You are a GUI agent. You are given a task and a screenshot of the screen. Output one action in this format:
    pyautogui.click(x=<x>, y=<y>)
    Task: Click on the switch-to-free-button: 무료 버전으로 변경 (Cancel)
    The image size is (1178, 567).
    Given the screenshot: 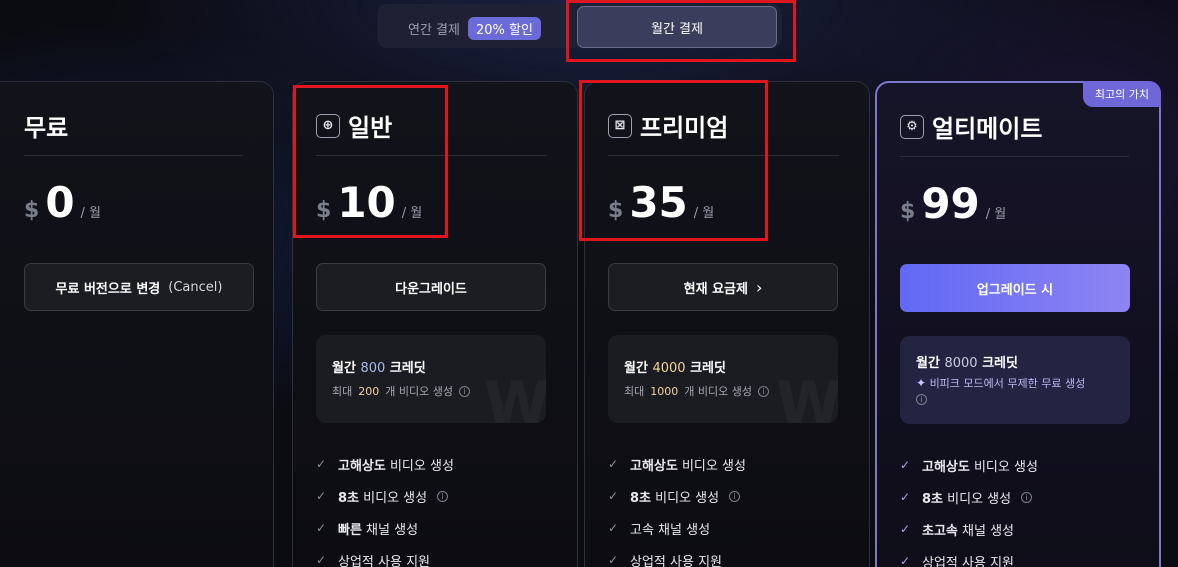 What is the action you would take?
    pyautogui.click(x=139, y=287)
    